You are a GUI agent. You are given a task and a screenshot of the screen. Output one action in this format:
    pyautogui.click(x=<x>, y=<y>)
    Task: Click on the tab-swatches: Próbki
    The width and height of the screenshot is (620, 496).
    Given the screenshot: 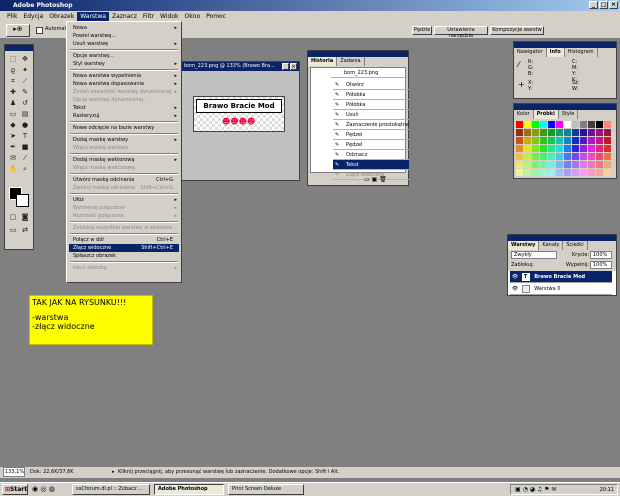 What is the action you would take?
    pyautogui.click(x=546, y=114)
    